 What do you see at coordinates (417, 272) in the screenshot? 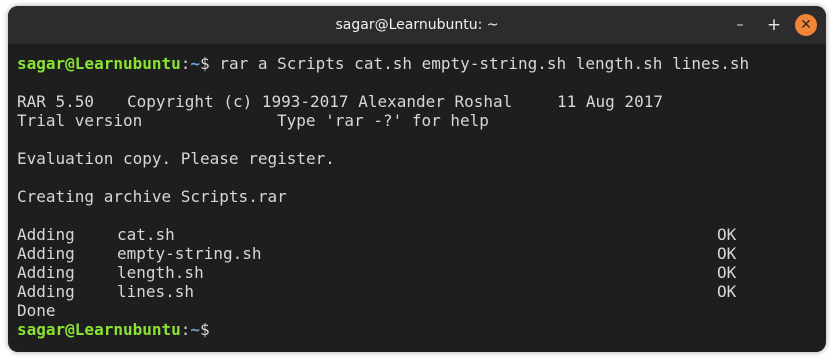
I see `adding-row: Adding length.sh OK` at bounding box center [417, 272].